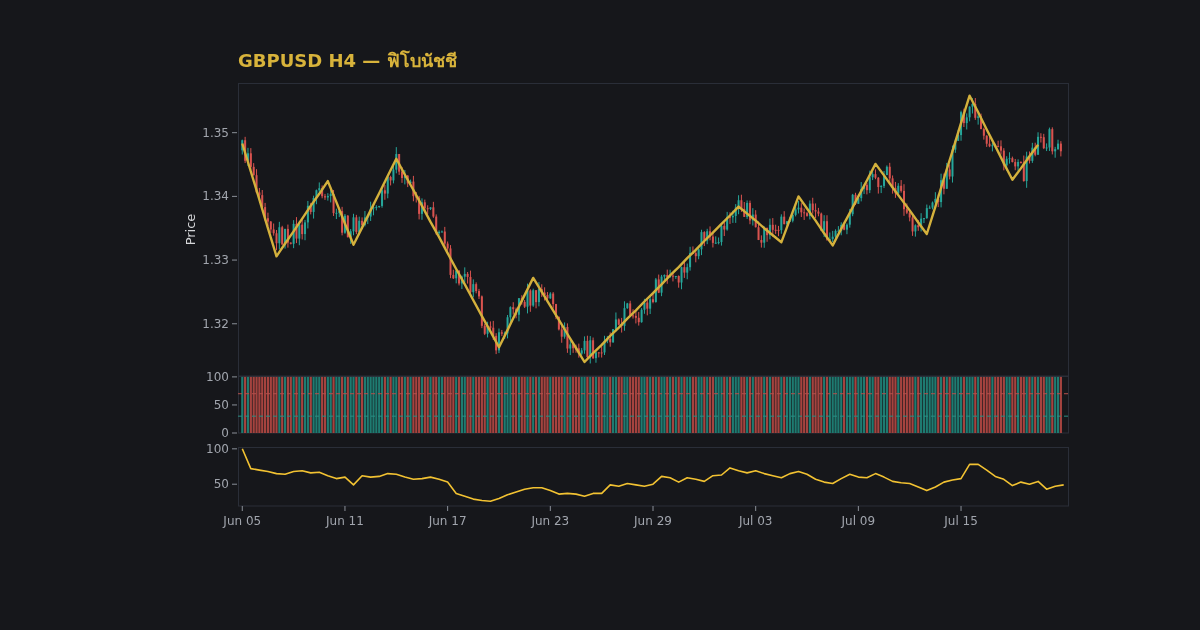 The width and height of the screenshot is (1200, 630). What do you see at coordinates (858, 521) in the screenshot?
I see `x-tick-label: Jul 09` at bounding box center [858, 521].